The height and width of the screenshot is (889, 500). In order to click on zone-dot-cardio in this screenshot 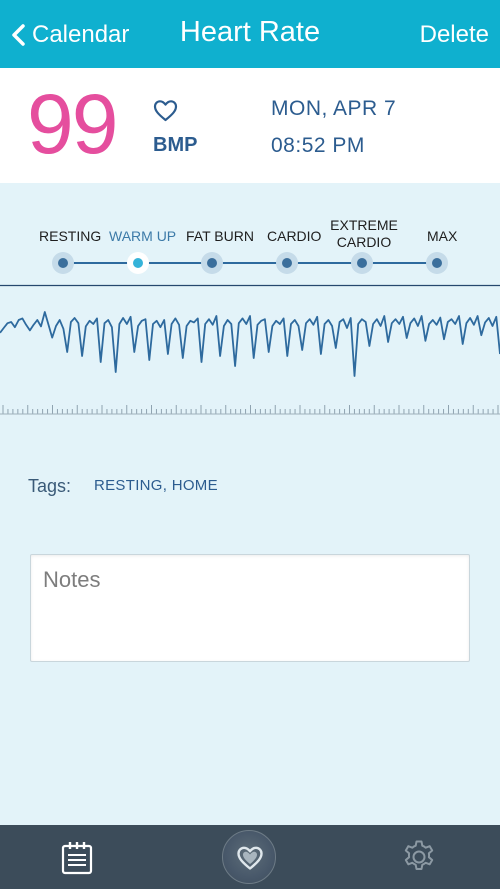, I will do `click(287, 263)`.